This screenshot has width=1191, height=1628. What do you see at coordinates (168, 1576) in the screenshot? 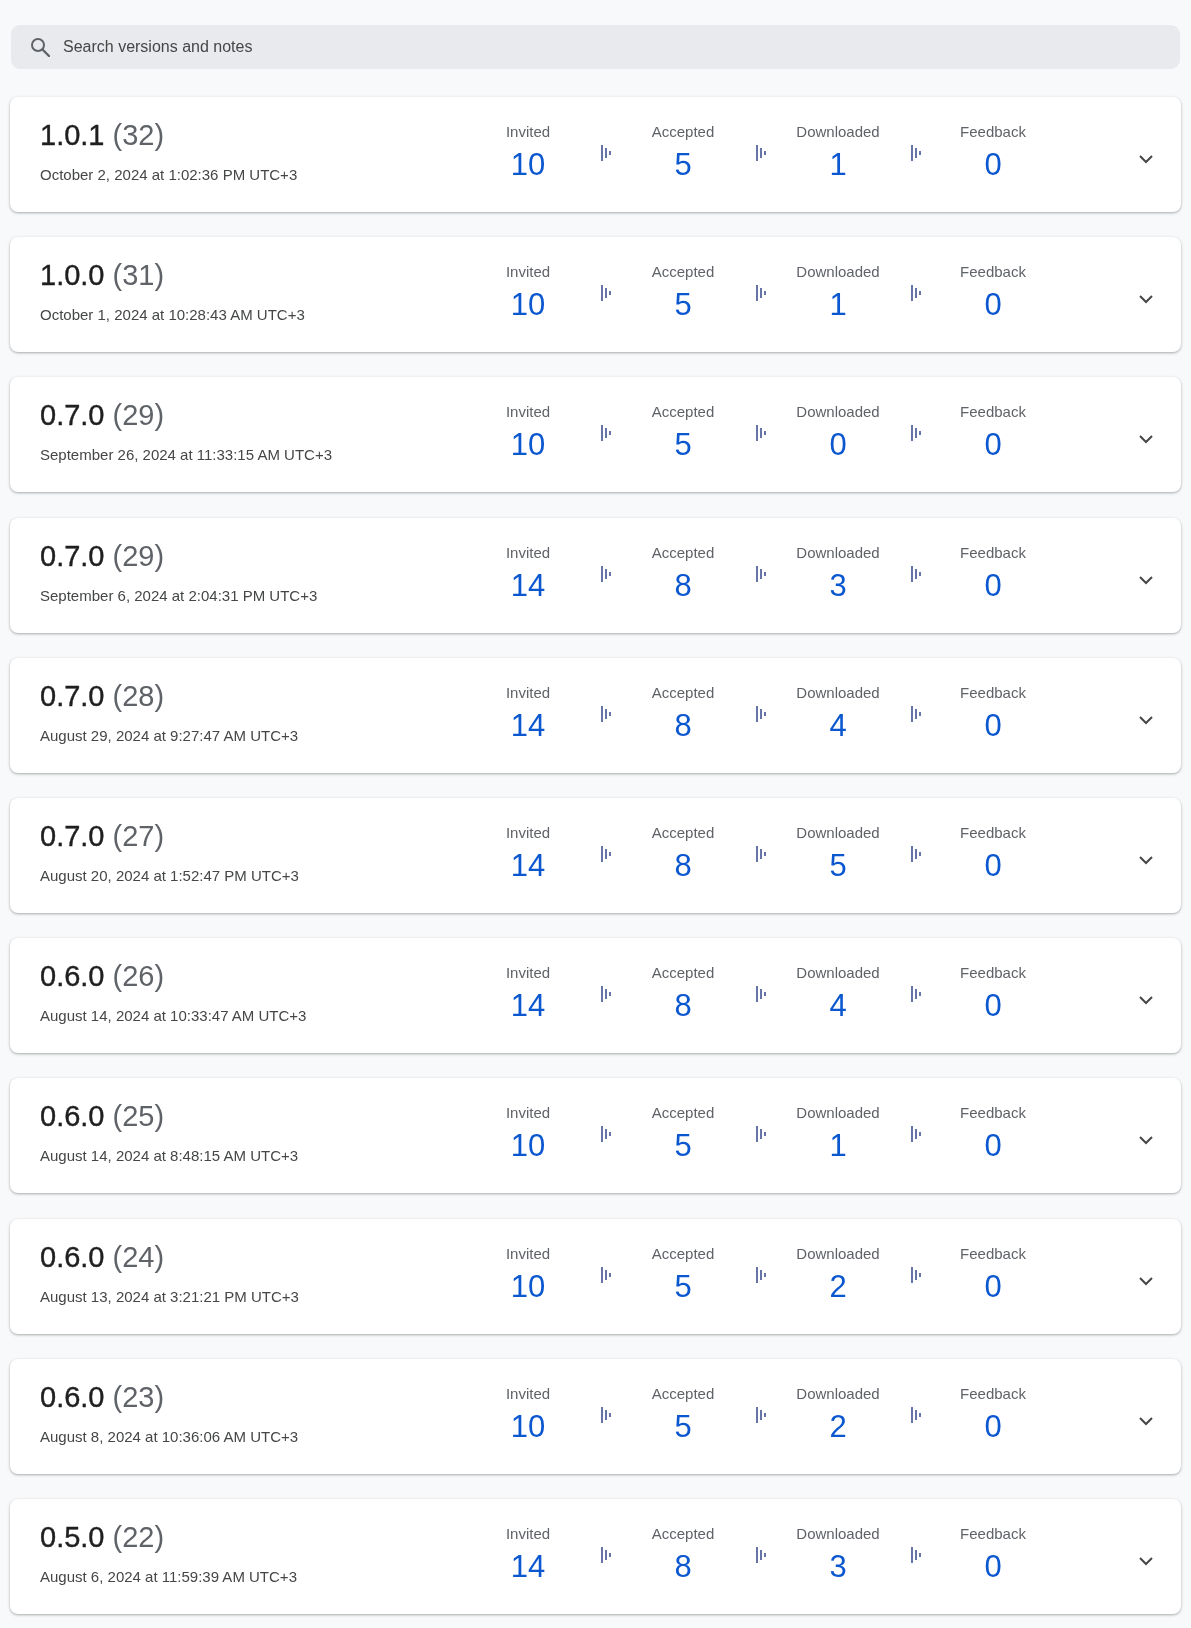
I see `release-date: August 6, 2024 at 11:59:39 AM UTC+3` at bounding box center [168, 1576].